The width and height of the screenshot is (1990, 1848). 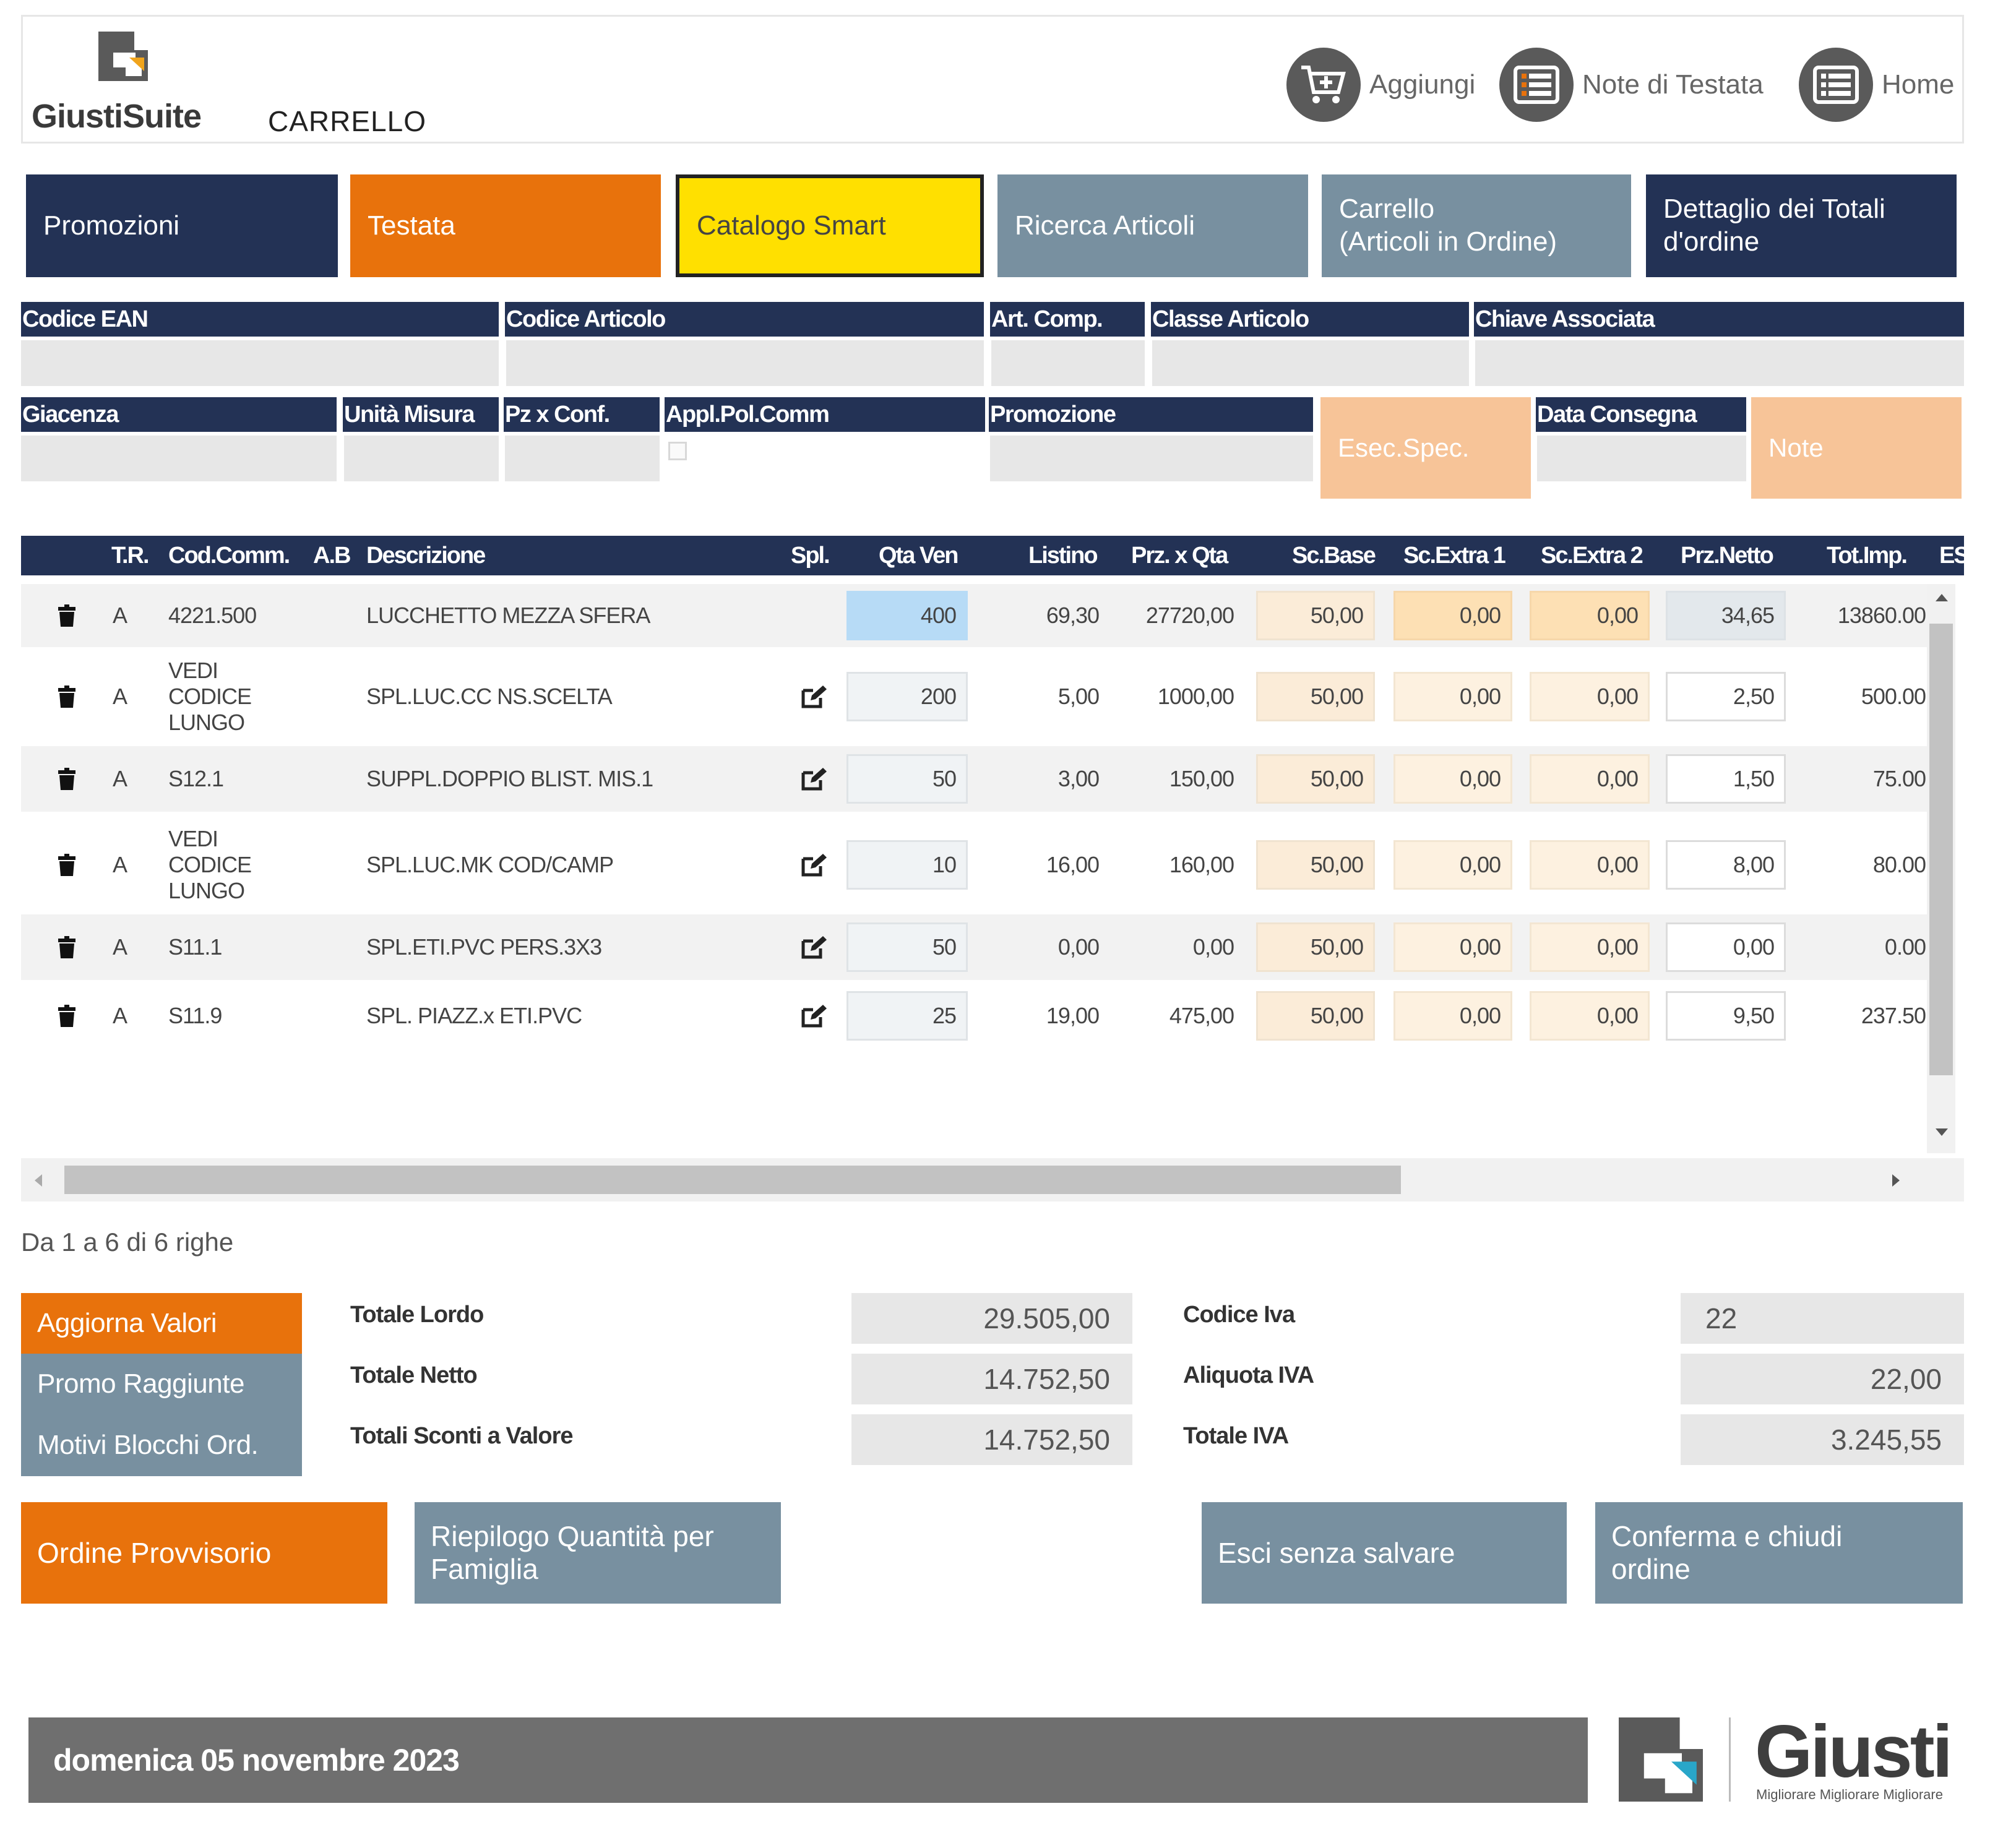 What do you see at coordinates (1196, 696) in the screenshot?
I see `row-prz-qta: 1000,00` at bounding box center [1196, 696].